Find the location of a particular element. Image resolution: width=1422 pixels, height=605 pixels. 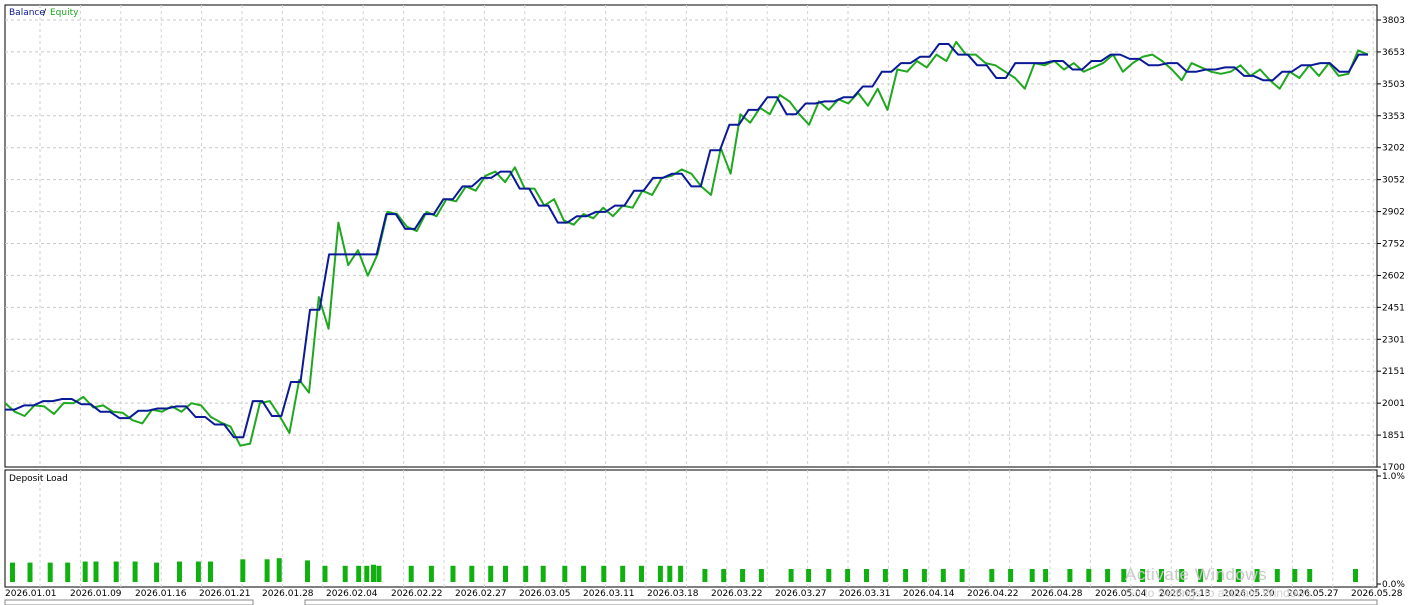

x-tick-label: 2026.03.27 is located at coordinates (801, 594).